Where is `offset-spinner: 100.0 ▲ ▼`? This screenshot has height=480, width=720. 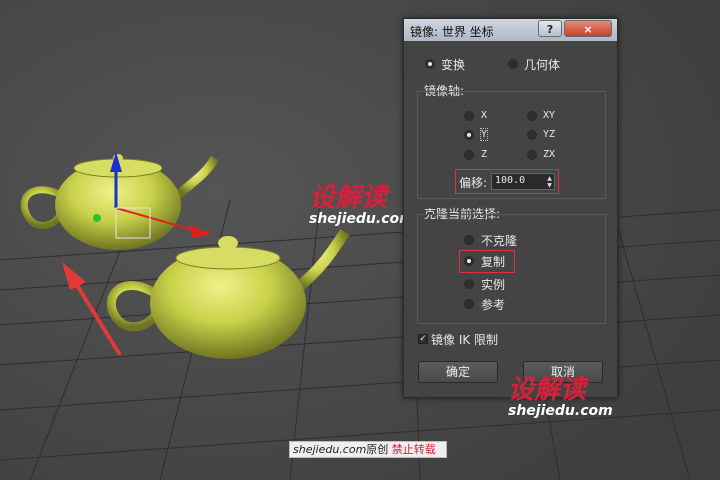 offset-spinner: 100.0 ▲ ▼ is located at coordinates (523, 181).